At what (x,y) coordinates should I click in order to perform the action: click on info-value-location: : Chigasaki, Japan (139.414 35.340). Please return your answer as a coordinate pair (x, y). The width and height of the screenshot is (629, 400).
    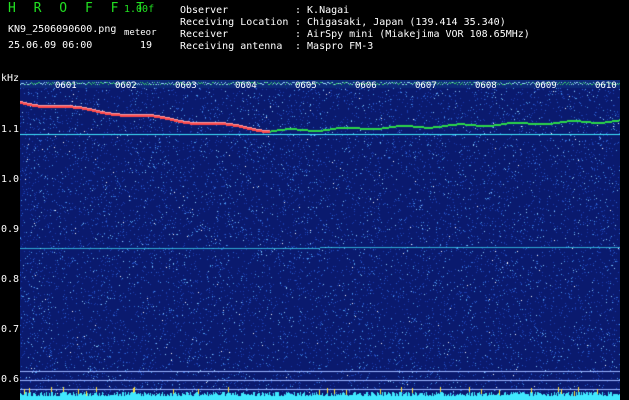
    Looking at the image, I should click on (400, 22).